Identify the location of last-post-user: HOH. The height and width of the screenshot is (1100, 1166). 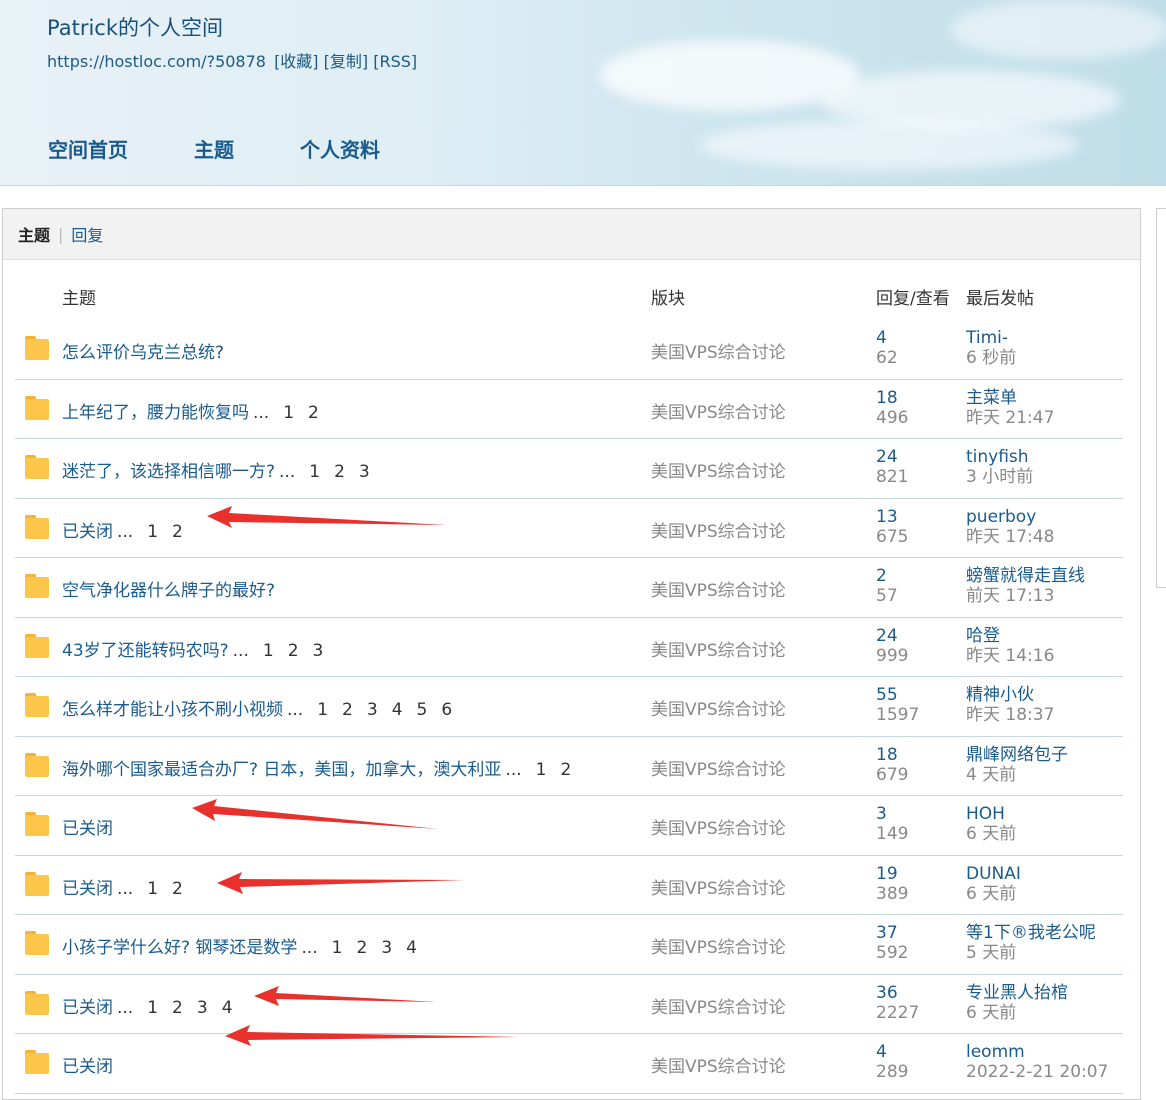
(991, 814).